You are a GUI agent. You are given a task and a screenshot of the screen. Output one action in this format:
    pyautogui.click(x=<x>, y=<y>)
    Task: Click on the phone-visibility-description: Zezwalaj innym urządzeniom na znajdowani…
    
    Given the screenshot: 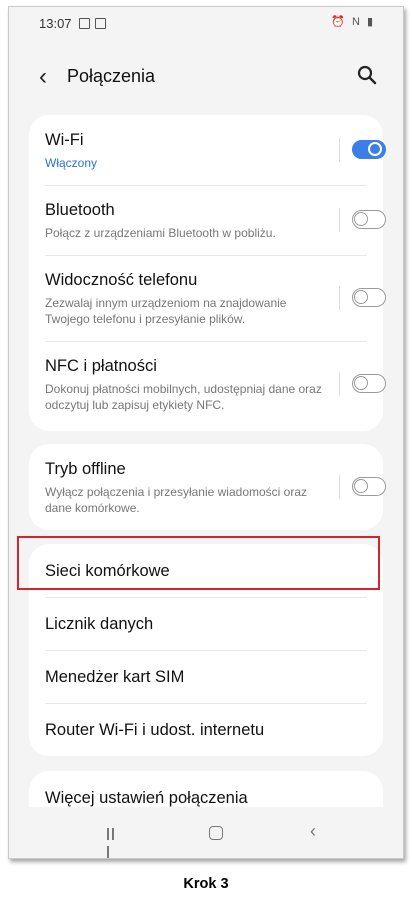 What is the action you would take?
    pyautogui.click(x=166, y=311)
    